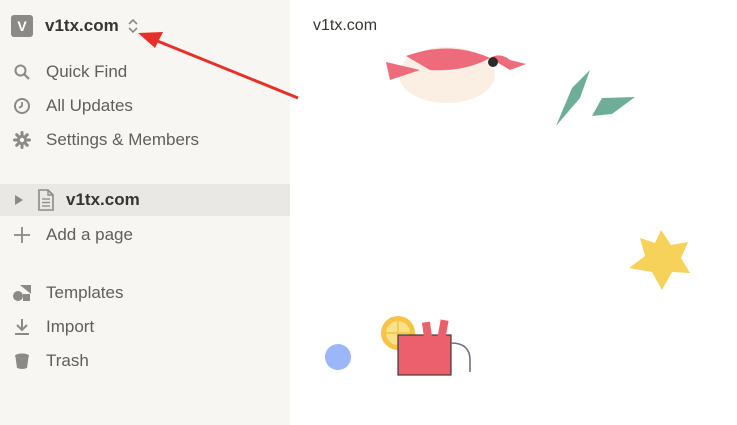 Image resolution: width=737 pixels, height=425 pixels. Describe the element at coordinates (22, 235) in the screenshot. I see `plus-icon` at that location.